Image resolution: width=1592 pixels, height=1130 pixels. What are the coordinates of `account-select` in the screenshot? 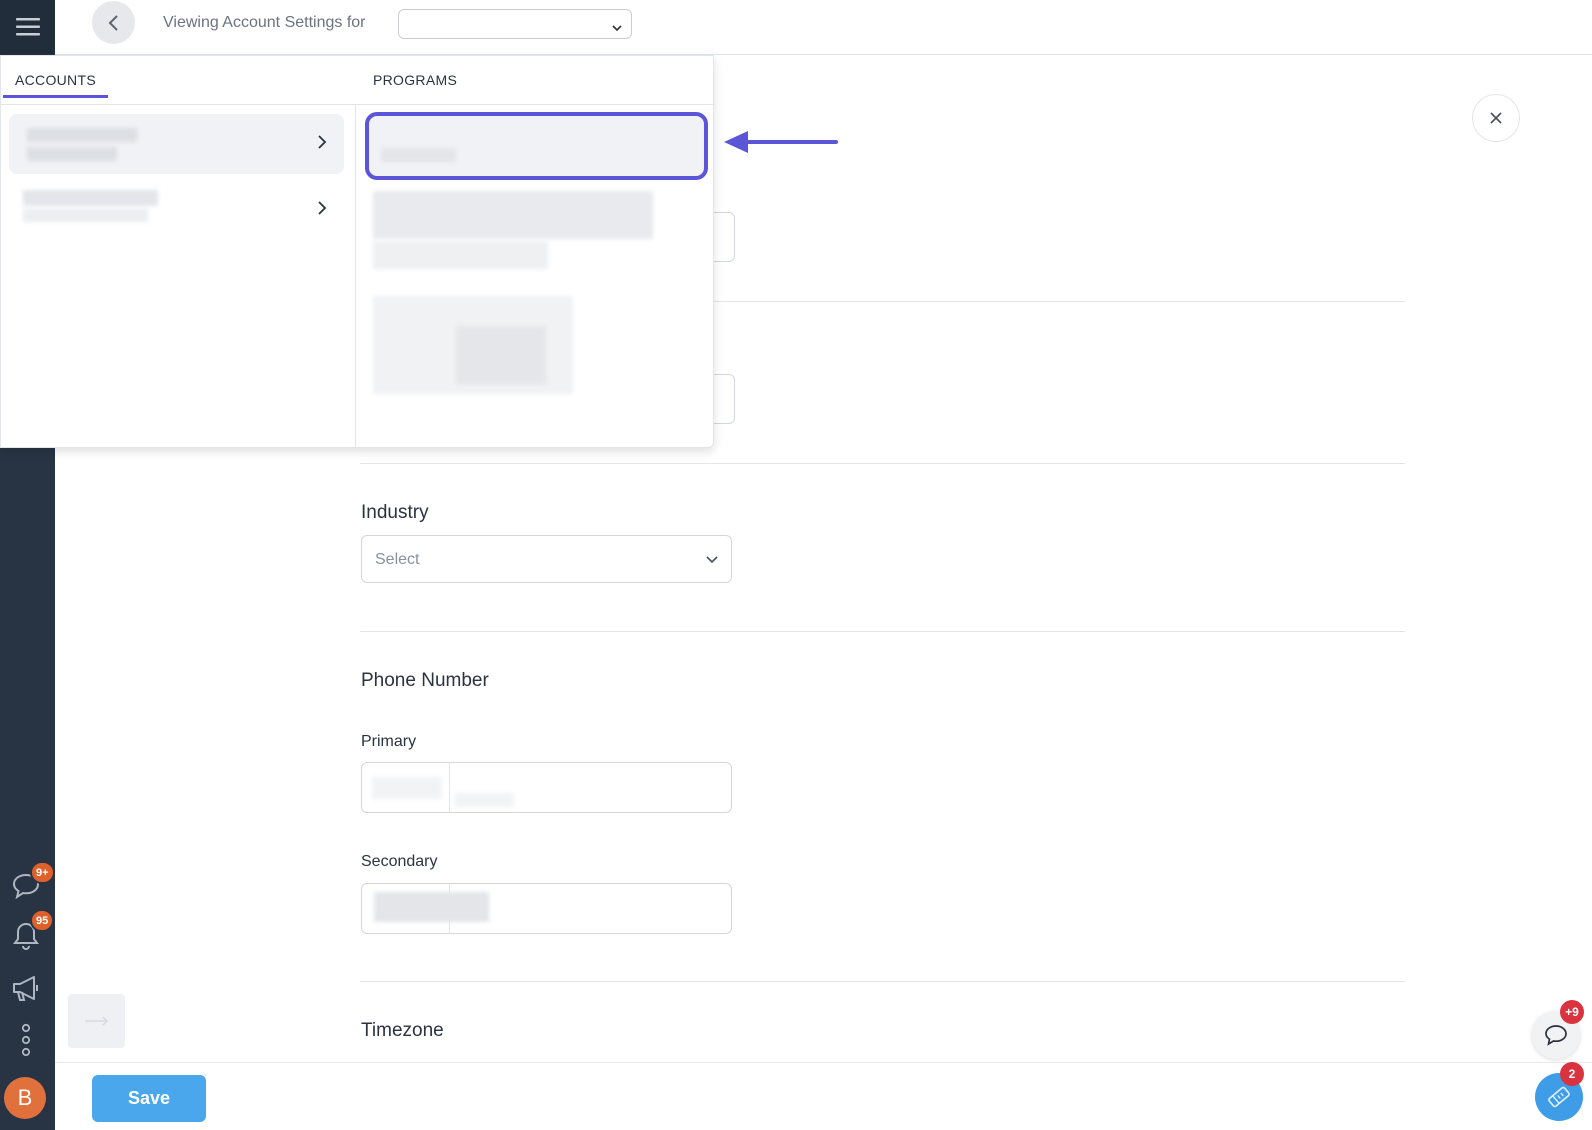 It's located at (515, 24).